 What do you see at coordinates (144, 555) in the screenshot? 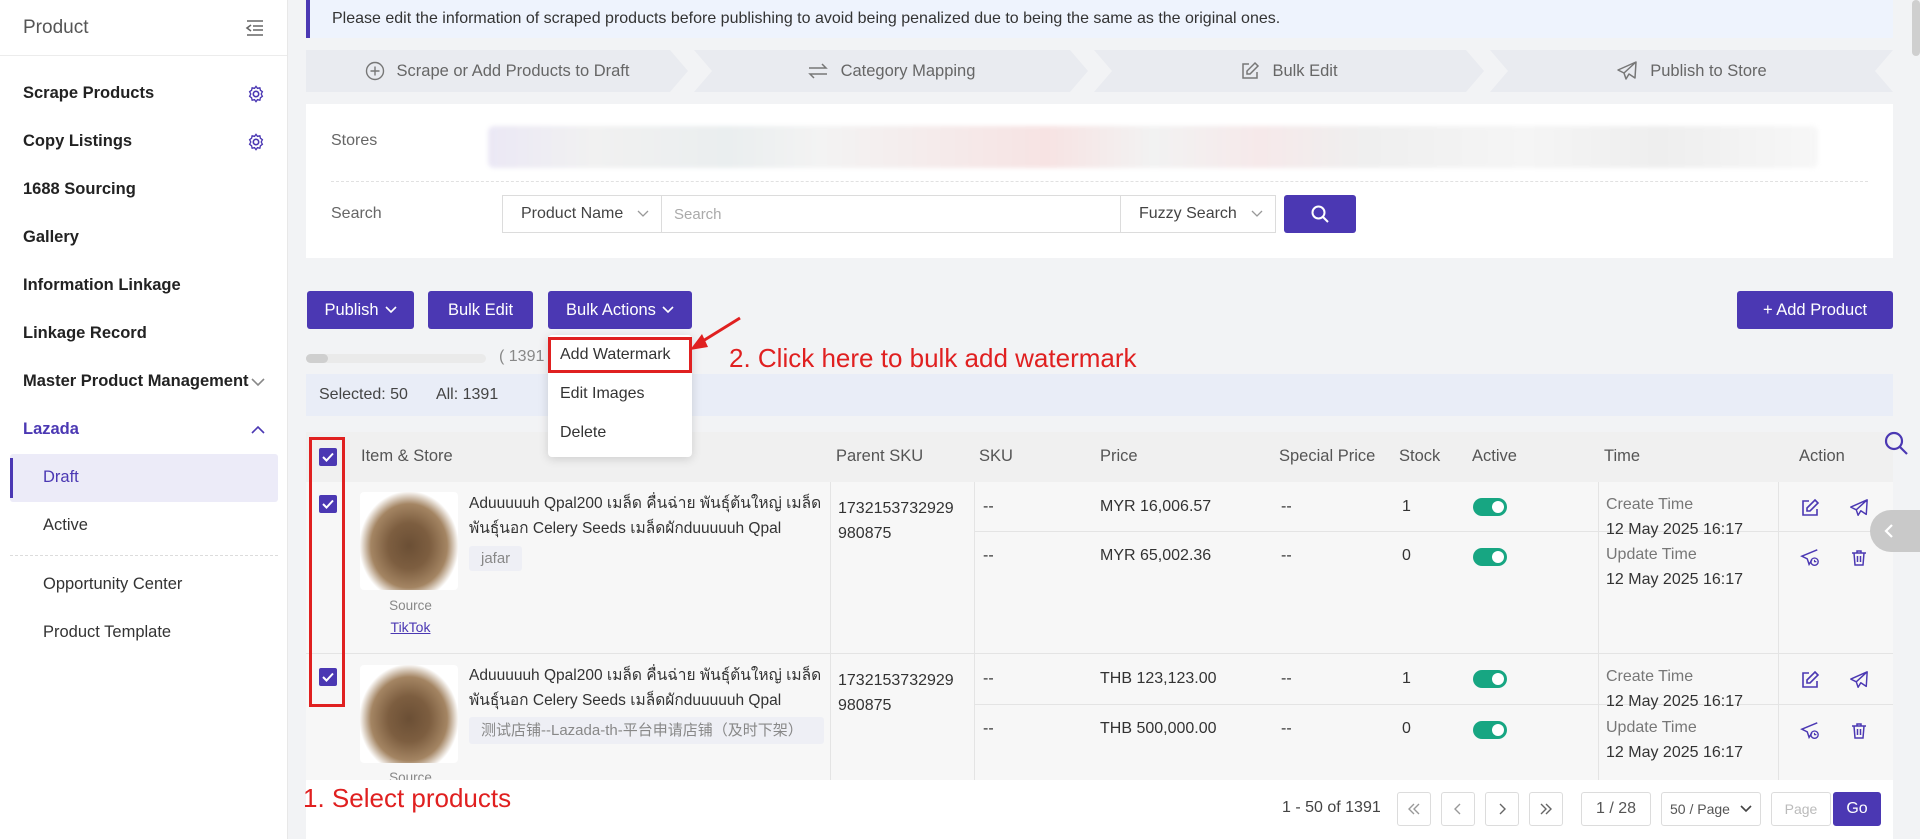
I see `sidebar-divider` at bounding box center [144, 555].